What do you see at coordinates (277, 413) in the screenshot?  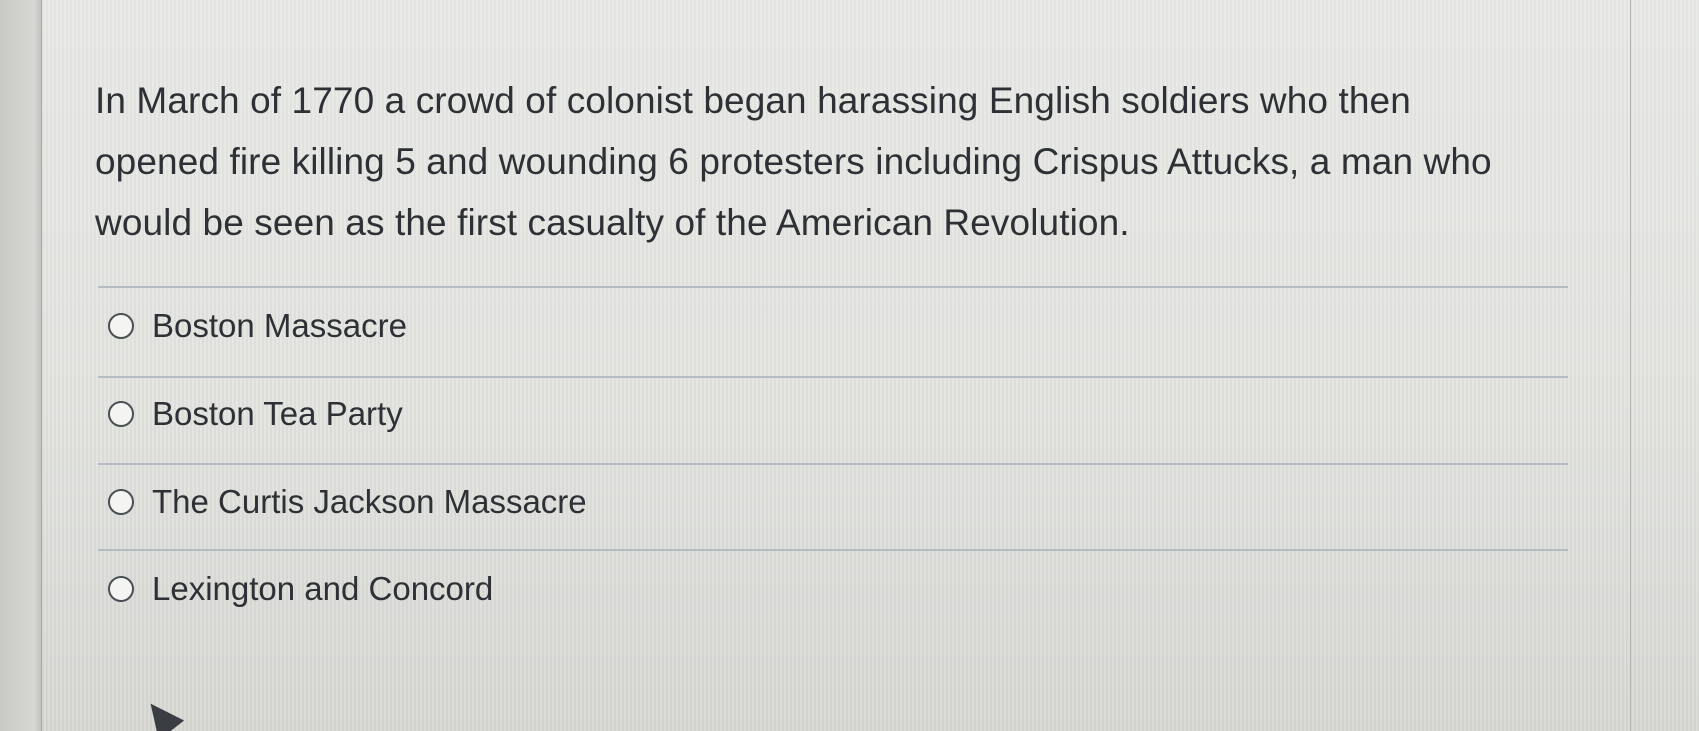 I see `answer-label: Boston Tea Party` at bounding box center [277, 413].